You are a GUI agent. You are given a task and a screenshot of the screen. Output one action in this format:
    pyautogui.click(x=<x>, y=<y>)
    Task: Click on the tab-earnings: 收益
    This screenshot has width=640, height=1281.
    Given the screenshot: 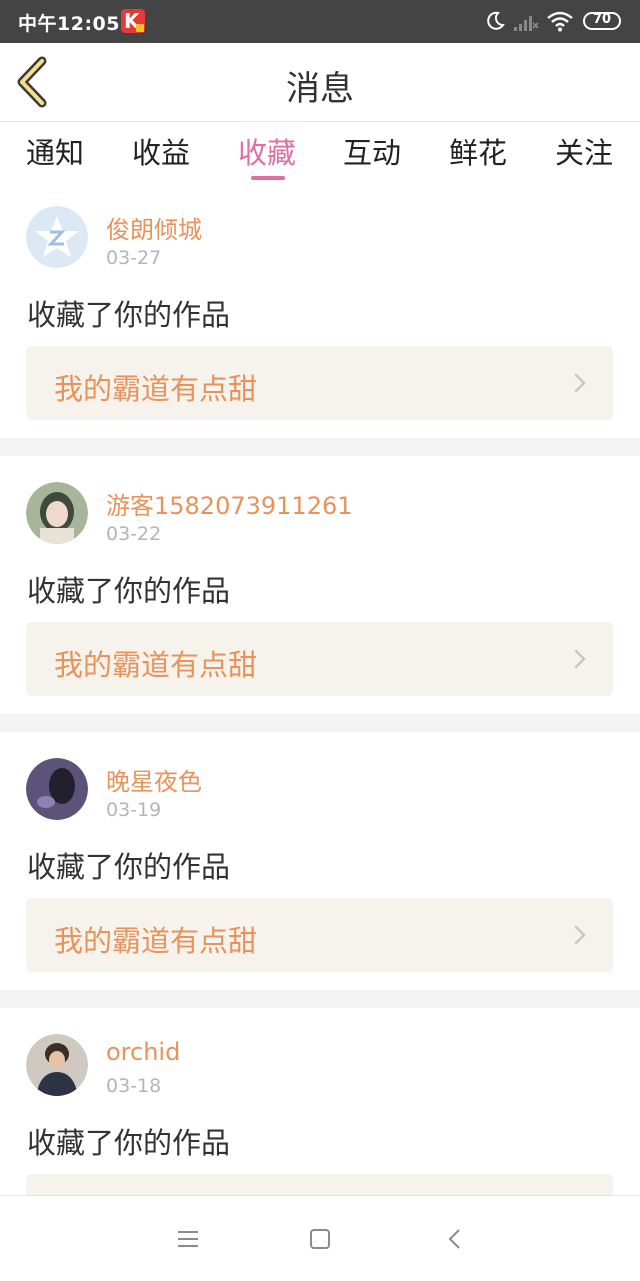 What is the action you would take?
    pyautogui.click(x=161, y=151)
    